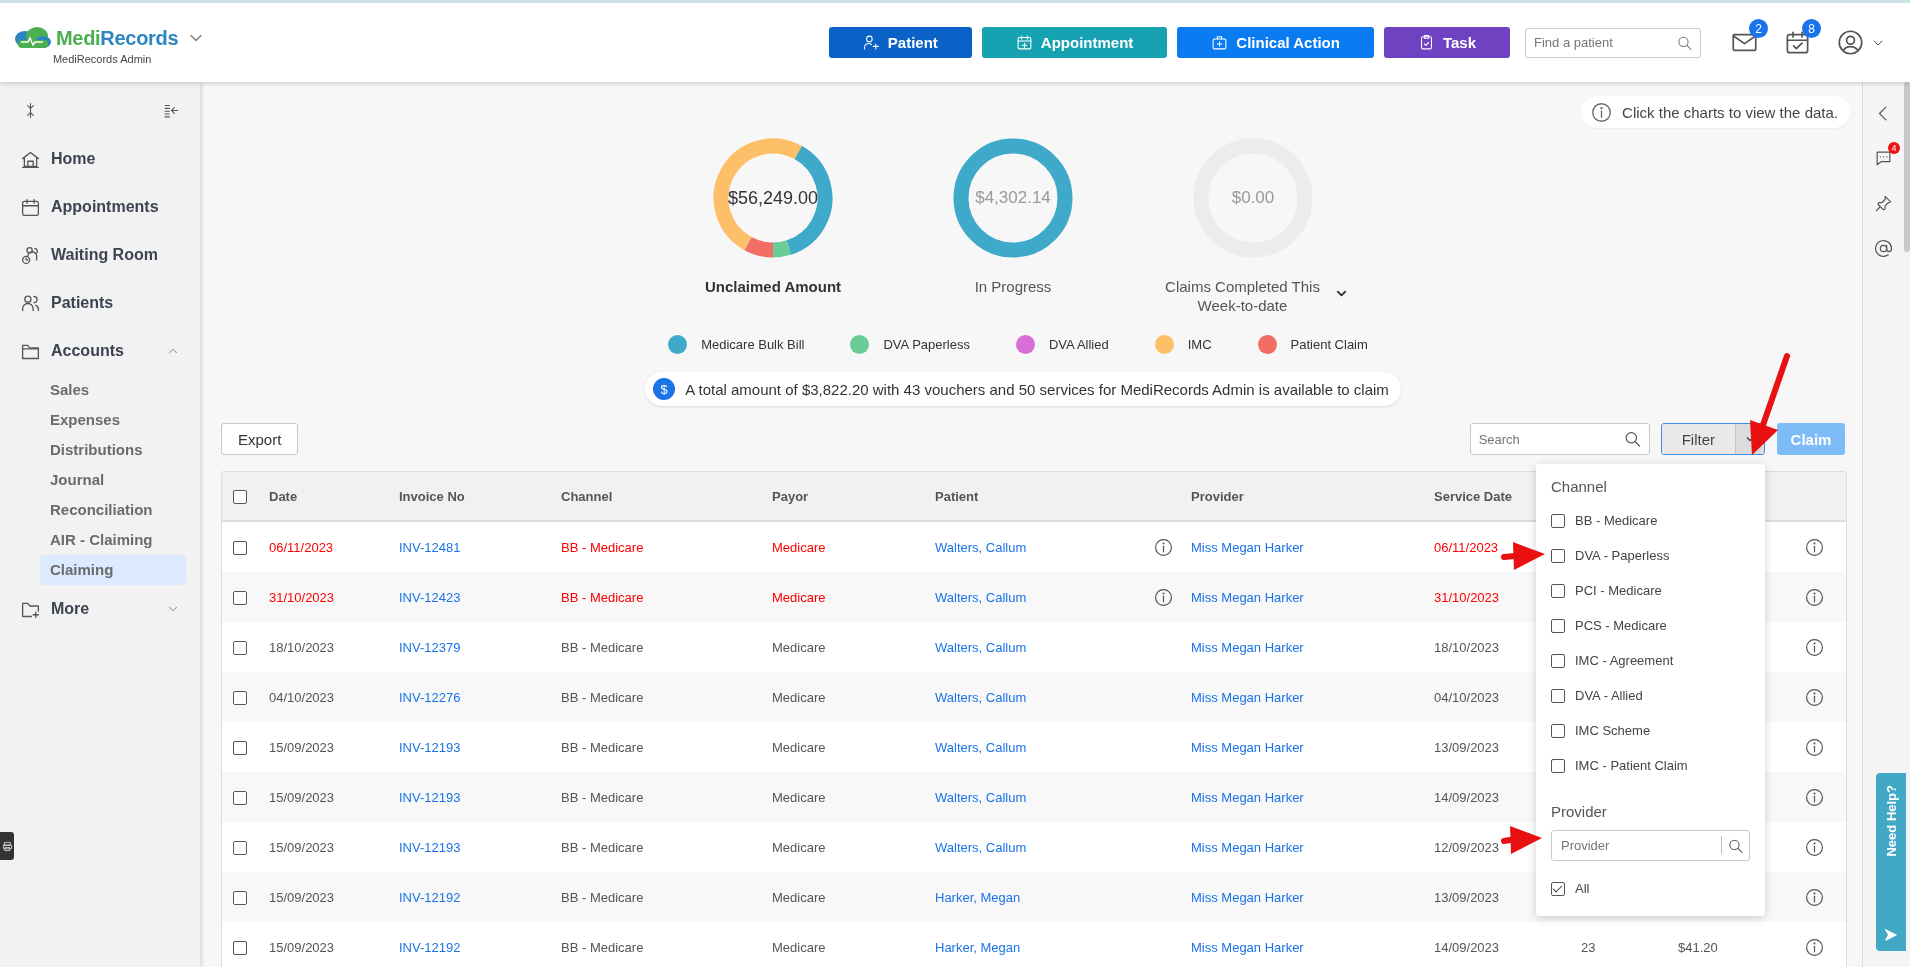 This screenshot has width=1910, height=967. What do you see at coordinates (1037, 389) in the screenshot?
I see `summary-text: A total amount of $3,822.20 with 43 vouchers and 50 services for MediRecords Admin is available to claim` at bounding box center [1037, 389].